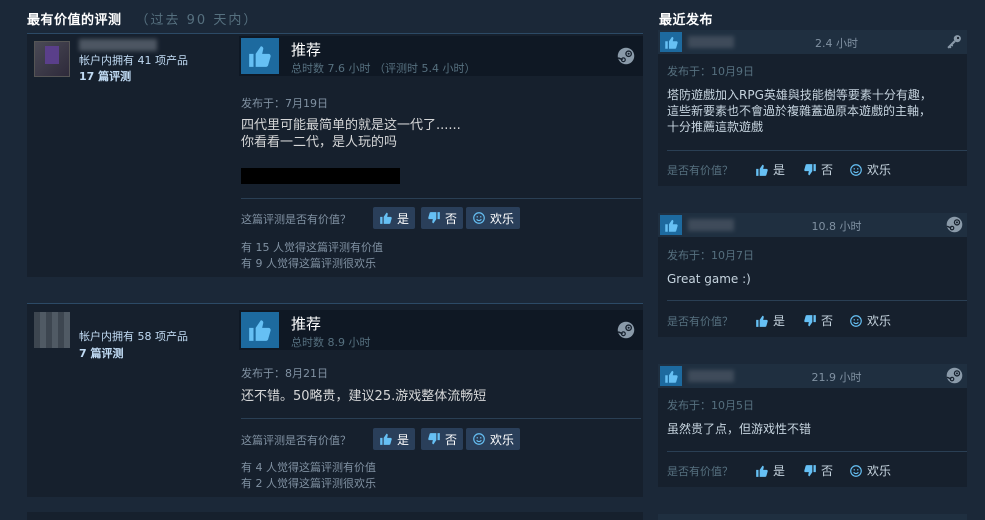  I want to click on recent-review-card, so click(812, 517).